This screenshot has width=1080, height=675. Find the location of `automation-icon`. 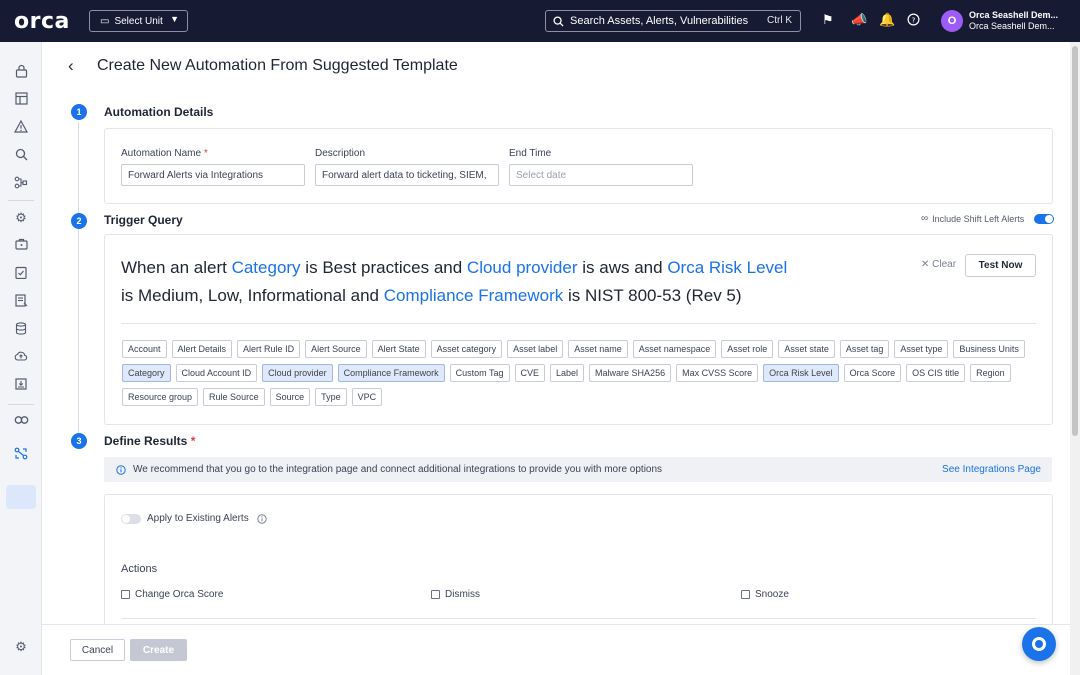

automation-icon is located at coordinates (21, 455).